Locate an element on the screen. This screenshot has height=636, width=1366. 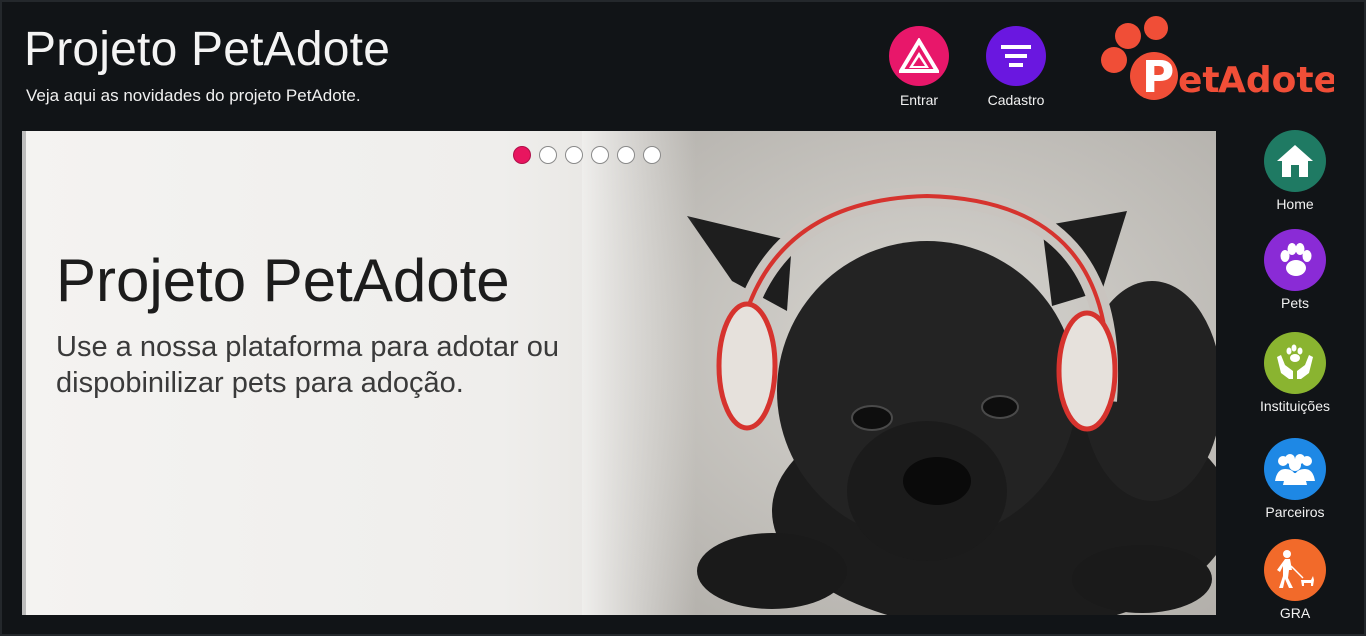
side-nav-partners: Parceiros is located at coordinates (1295, 479).